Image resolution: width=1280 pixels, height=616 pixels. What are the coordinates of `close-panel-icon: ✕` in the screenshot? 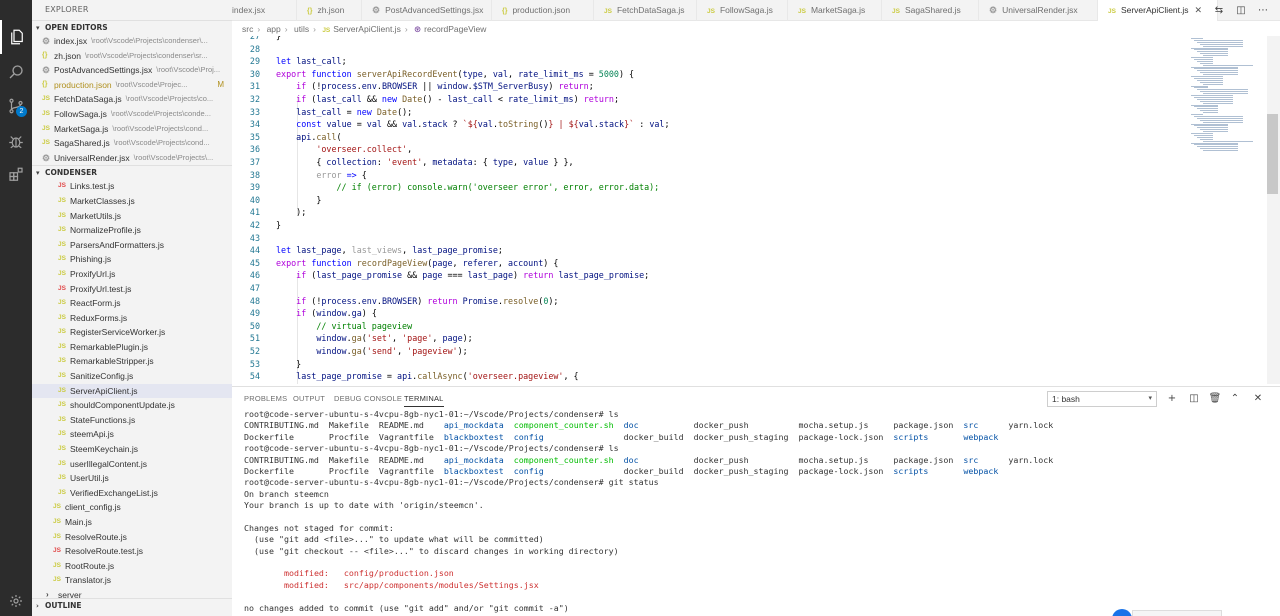 It's located at (1258, 399).